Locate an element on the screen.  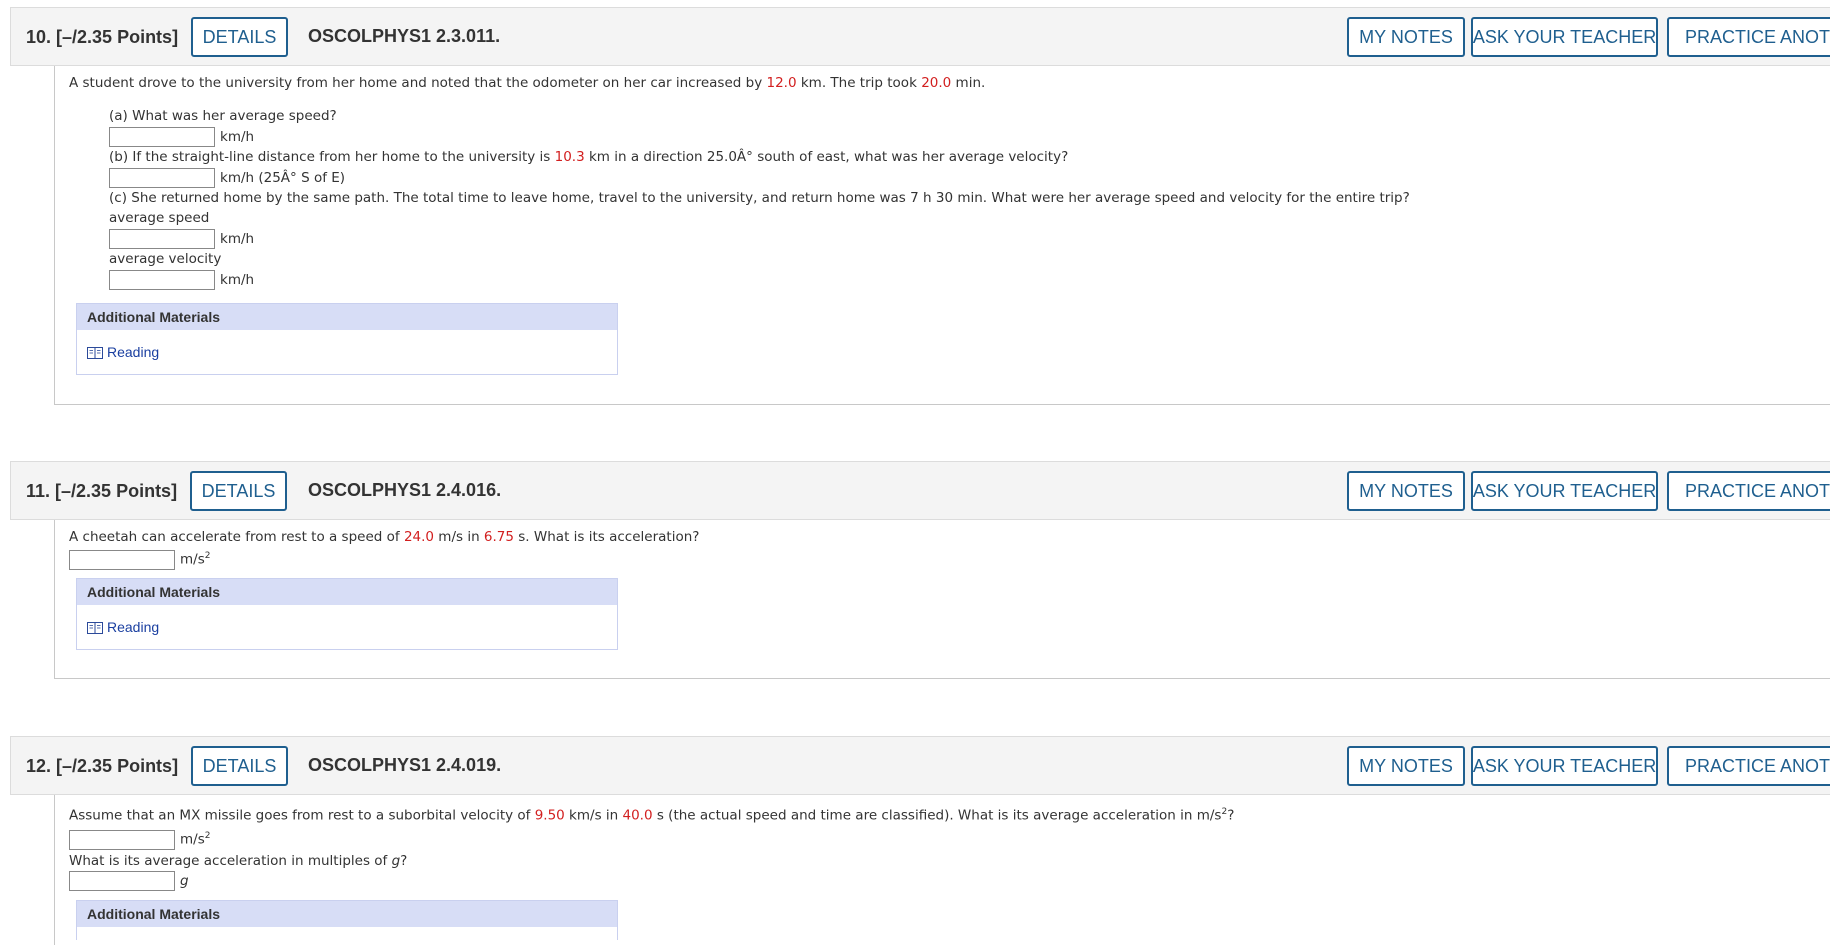
part-a-unit: km/h is located at coordinates (237, 137).